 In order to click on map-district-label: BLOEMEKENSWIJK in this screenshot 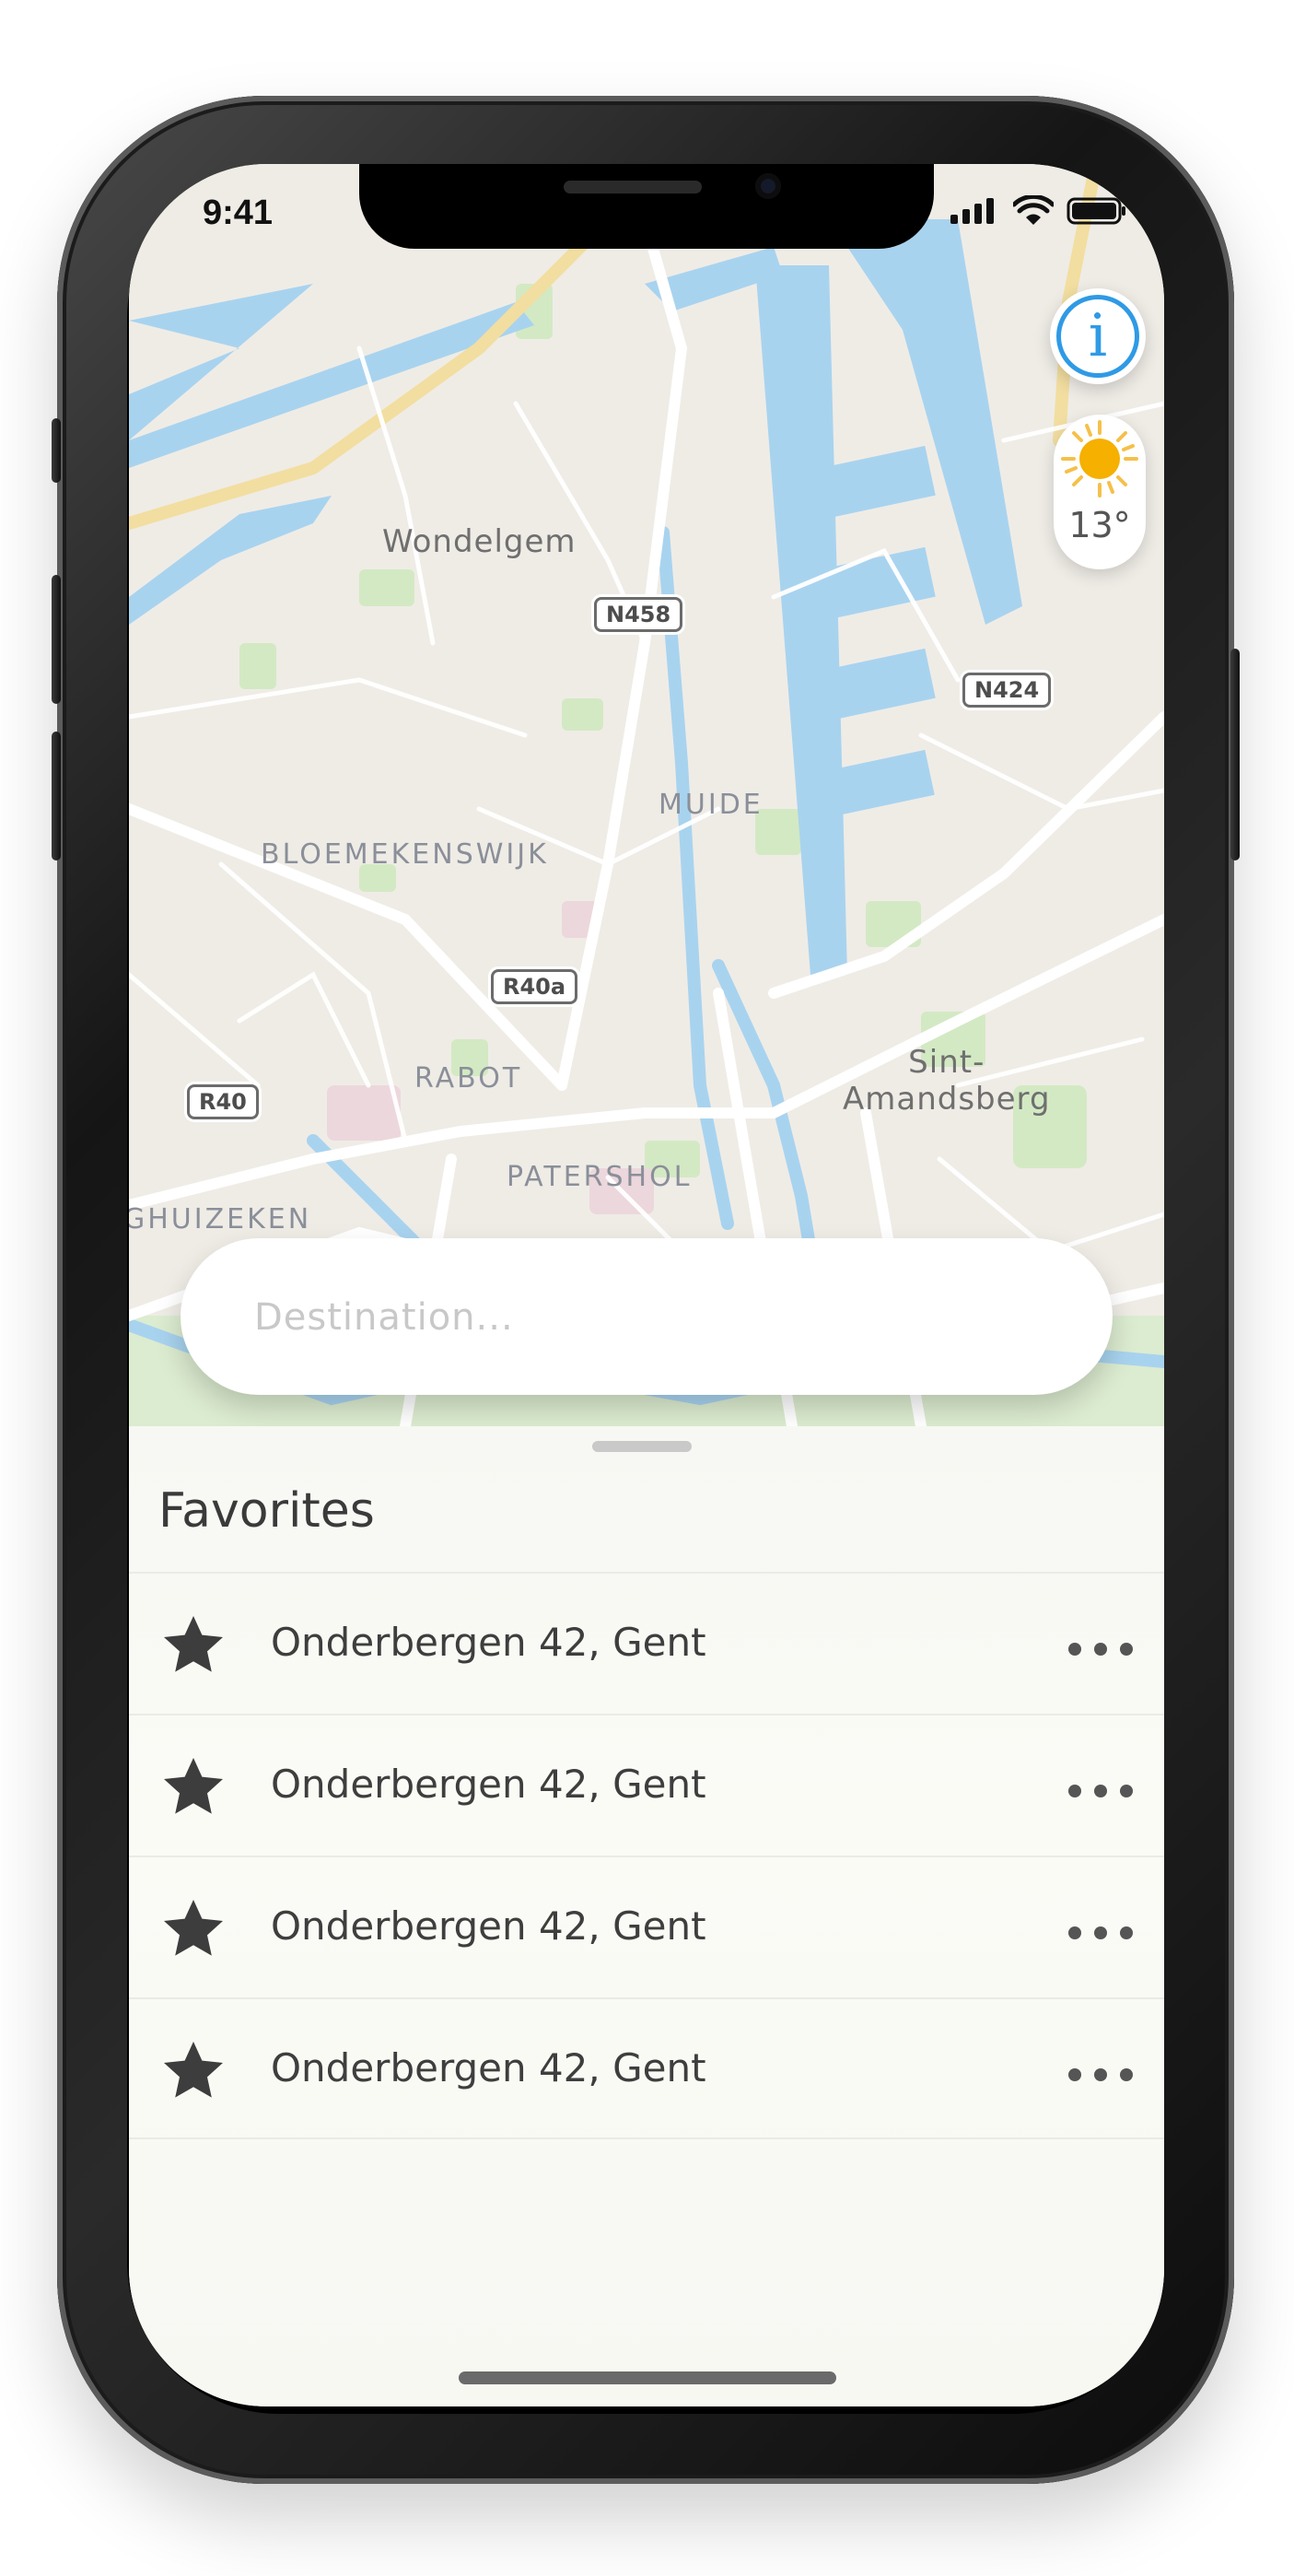, I will do `click(405, 854)`.